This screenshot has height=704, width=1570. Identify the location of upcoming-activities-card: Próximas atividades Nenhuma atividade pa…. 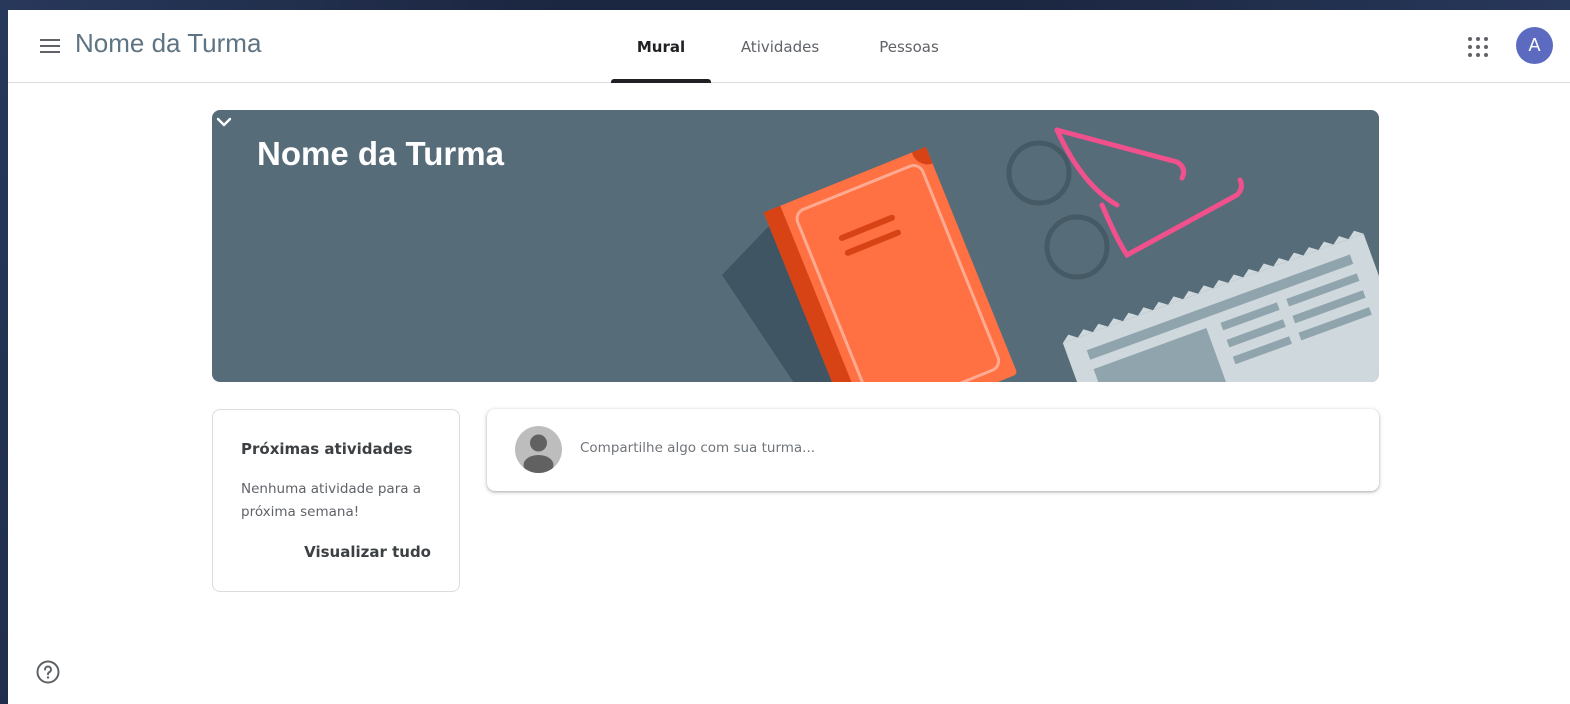
(336, 500).